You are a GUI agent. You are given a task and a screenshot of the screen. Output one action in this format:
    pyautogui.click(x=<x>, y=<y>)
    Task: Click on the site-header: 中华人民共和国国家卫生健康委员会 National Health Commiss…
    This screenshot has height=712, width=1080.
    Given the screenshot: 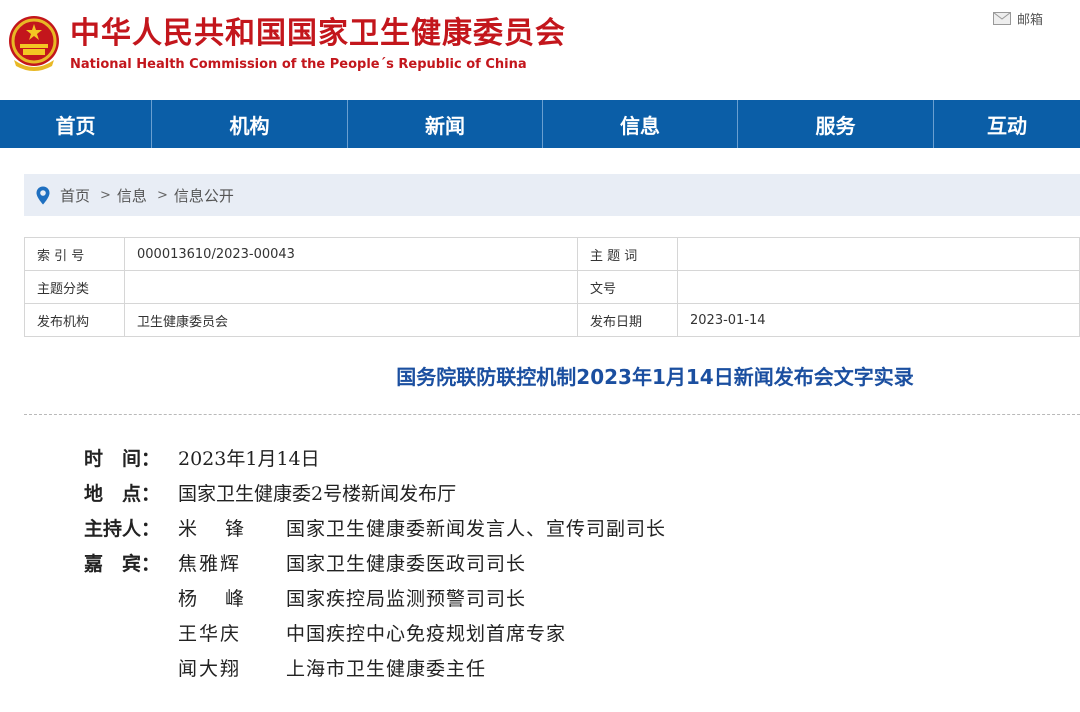 What is the action you would take?
    pyautogui.click(x=540, y=50)
    